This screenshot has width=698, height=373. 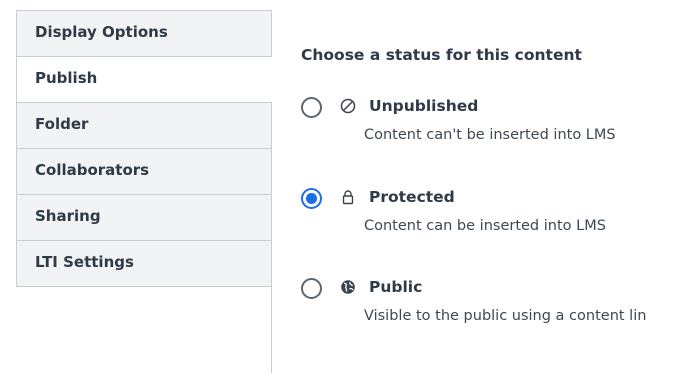 What do you see at coordinates (311, 288) in the screenshot?
I see `public-radio` at bounding box center [311, 288].